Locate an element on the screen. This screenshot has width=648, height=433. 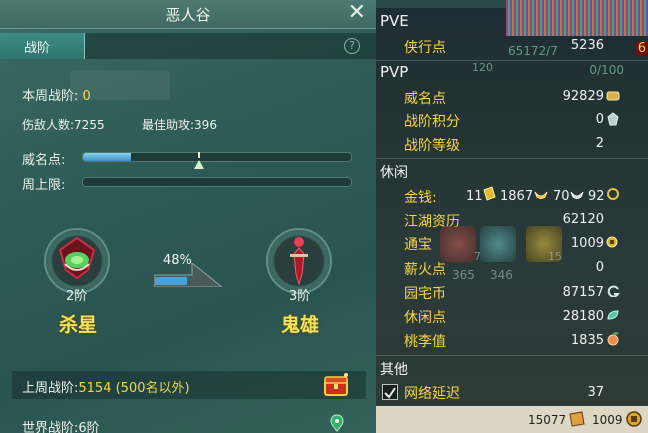
bottom-token-icon is located at coordinates (577, 419).